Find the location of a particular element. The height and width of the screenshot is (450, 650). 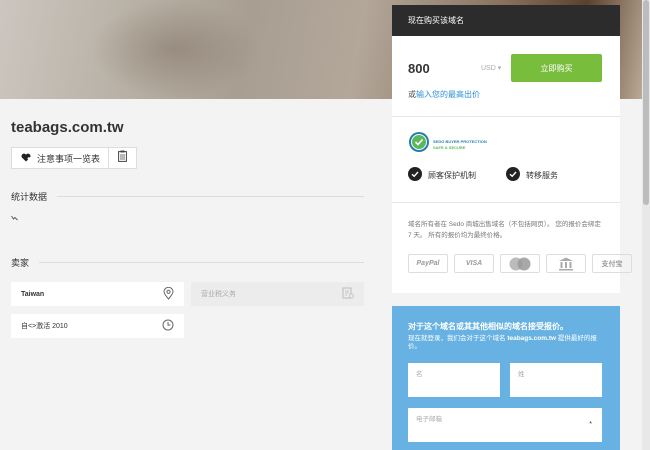

alipay-logo: 支付宝 is located at coordinates (612, 263).